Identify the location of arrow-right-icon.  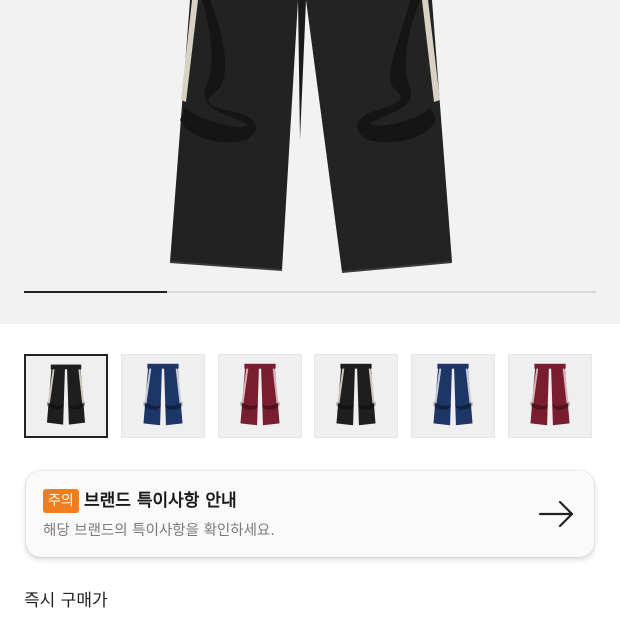
(557, 514).